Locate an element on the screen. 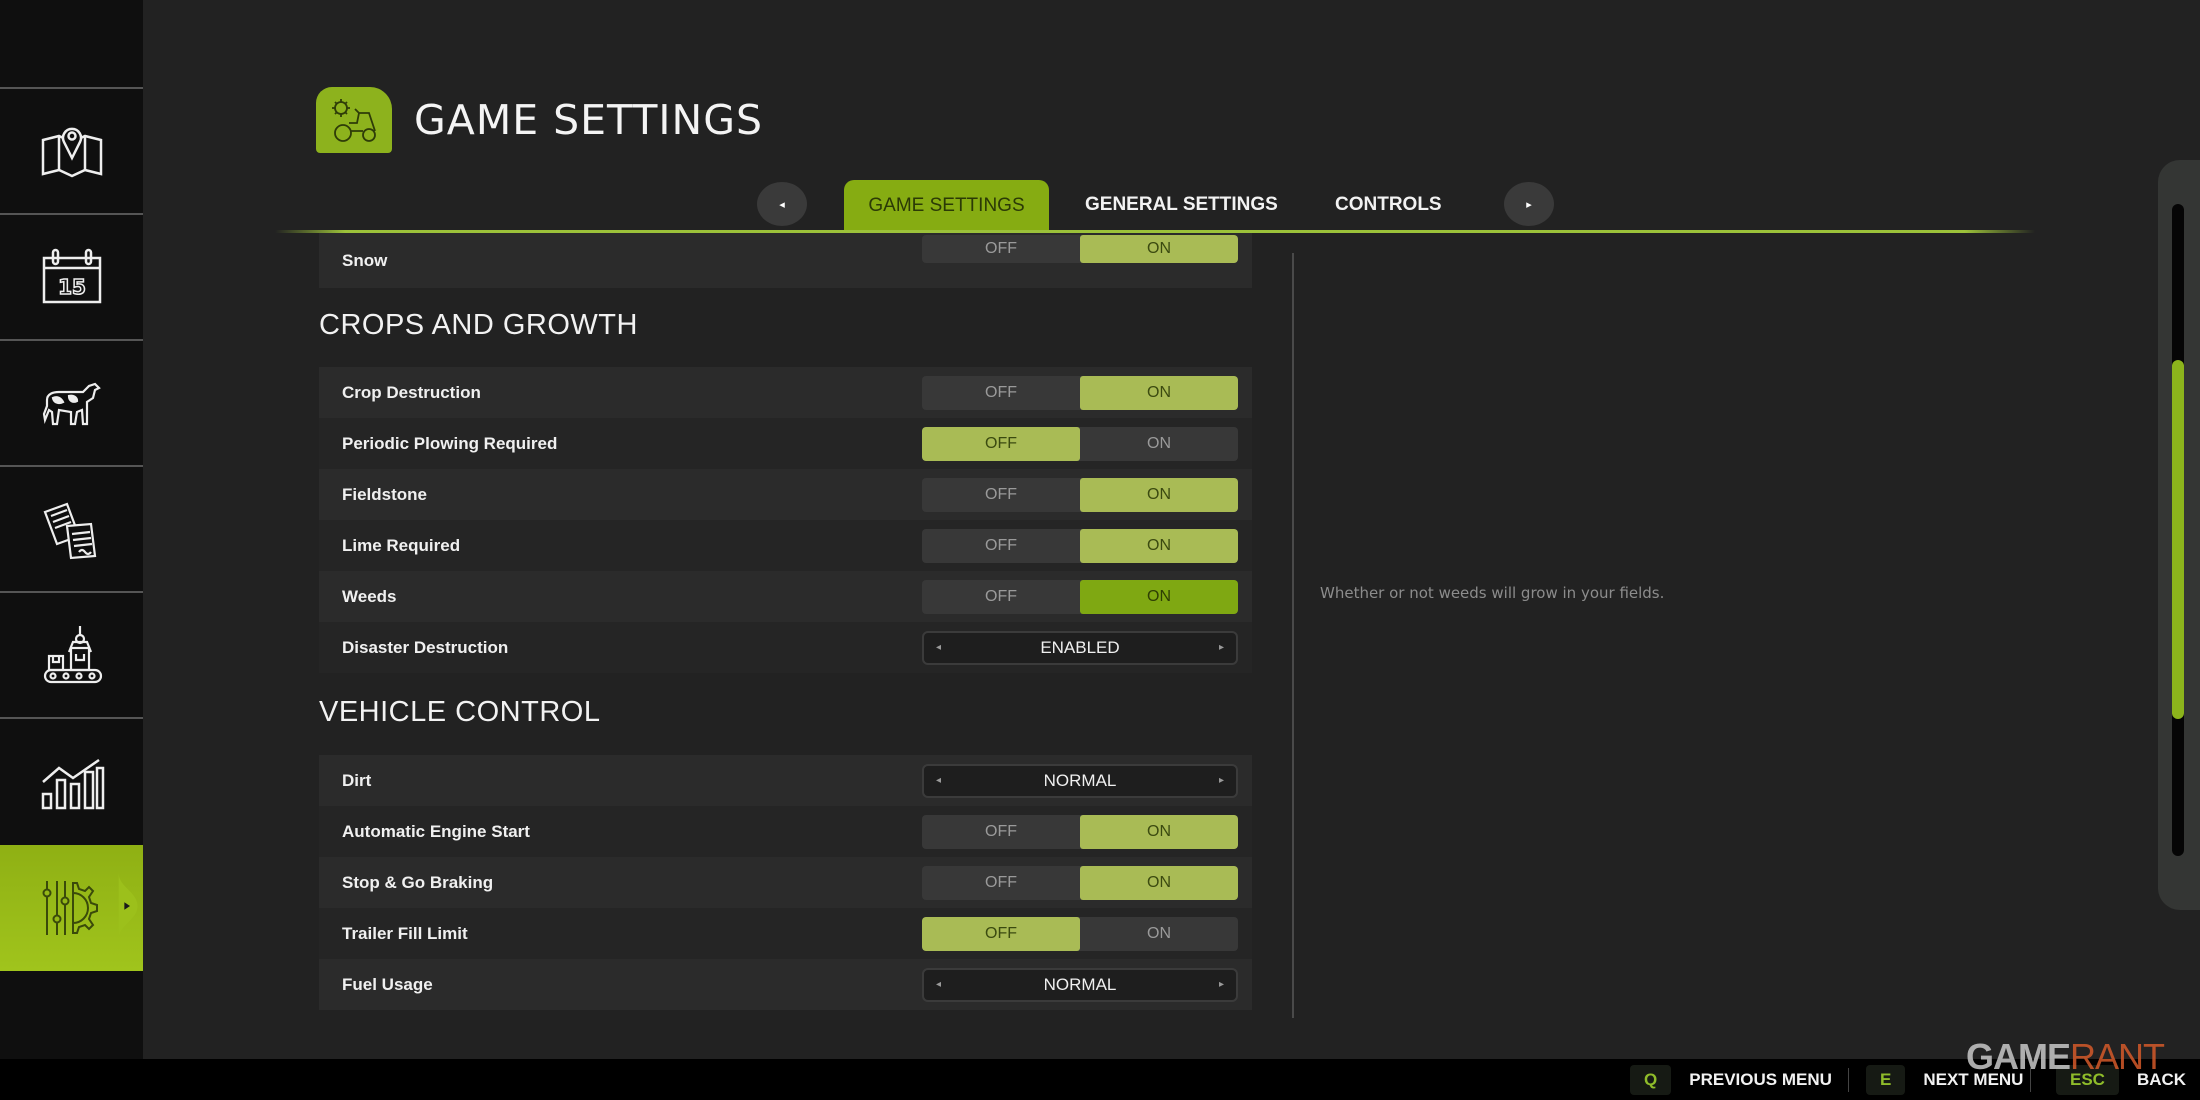 Image resolution: width=2200 pixels, height=1100 pixels. setting-label: Snow is located at coordinates (365, 260).